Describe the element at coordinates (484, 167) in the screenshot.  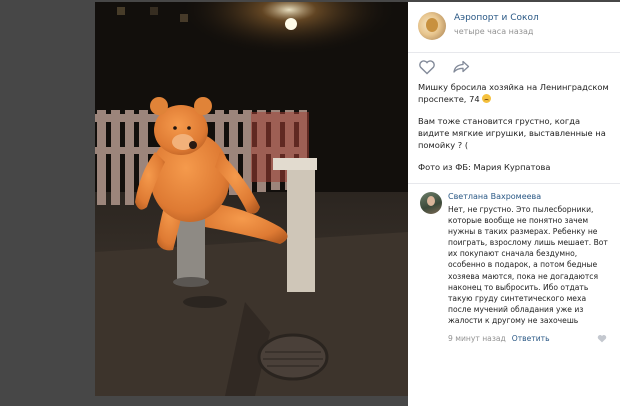
I see `post-text-line3: Фото из ФБ: Мария Курпатова` at that location.